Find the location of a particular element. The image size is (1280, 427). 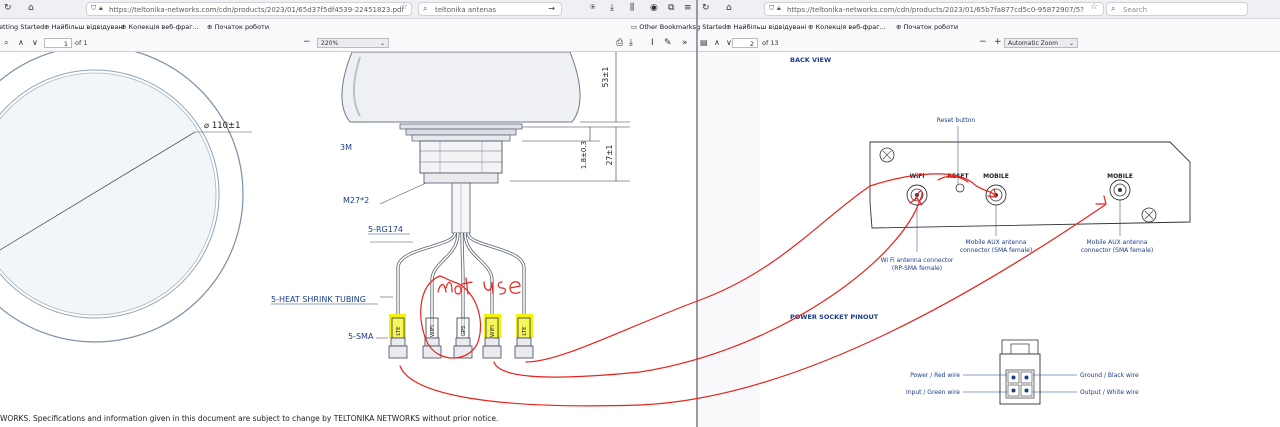

dim-base-label: 1.8±0.3 is located at coordinates (584, 155).